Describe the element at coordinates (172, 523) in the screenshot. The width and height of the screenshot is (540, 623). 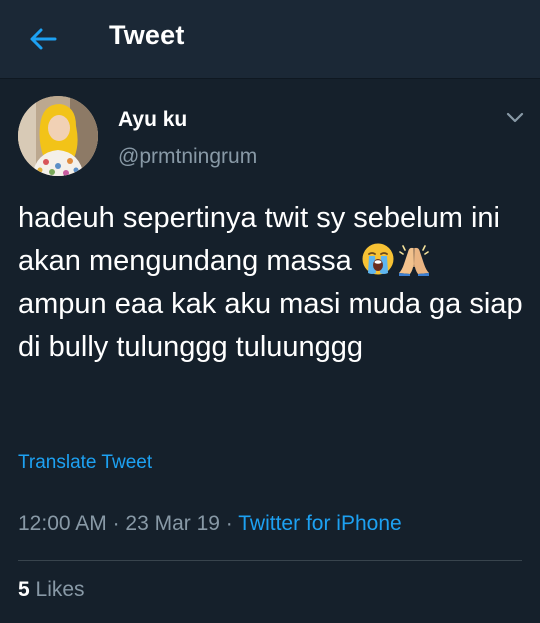
I see `tweet-date: 23 Mar 19` at that location.